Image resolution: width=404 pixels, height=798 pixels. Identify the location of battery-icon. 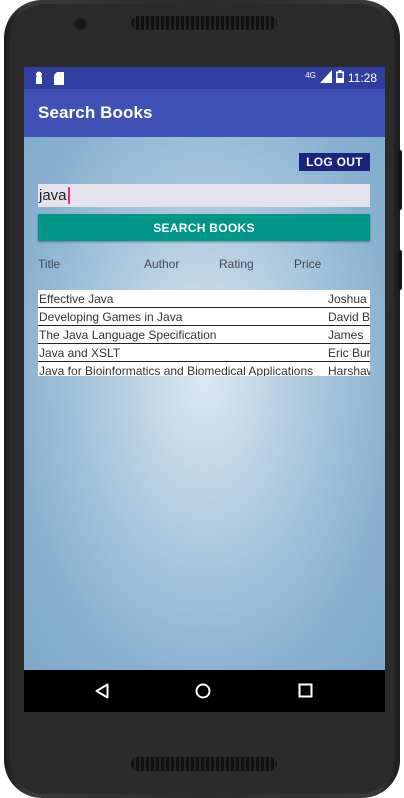
(339, 78).